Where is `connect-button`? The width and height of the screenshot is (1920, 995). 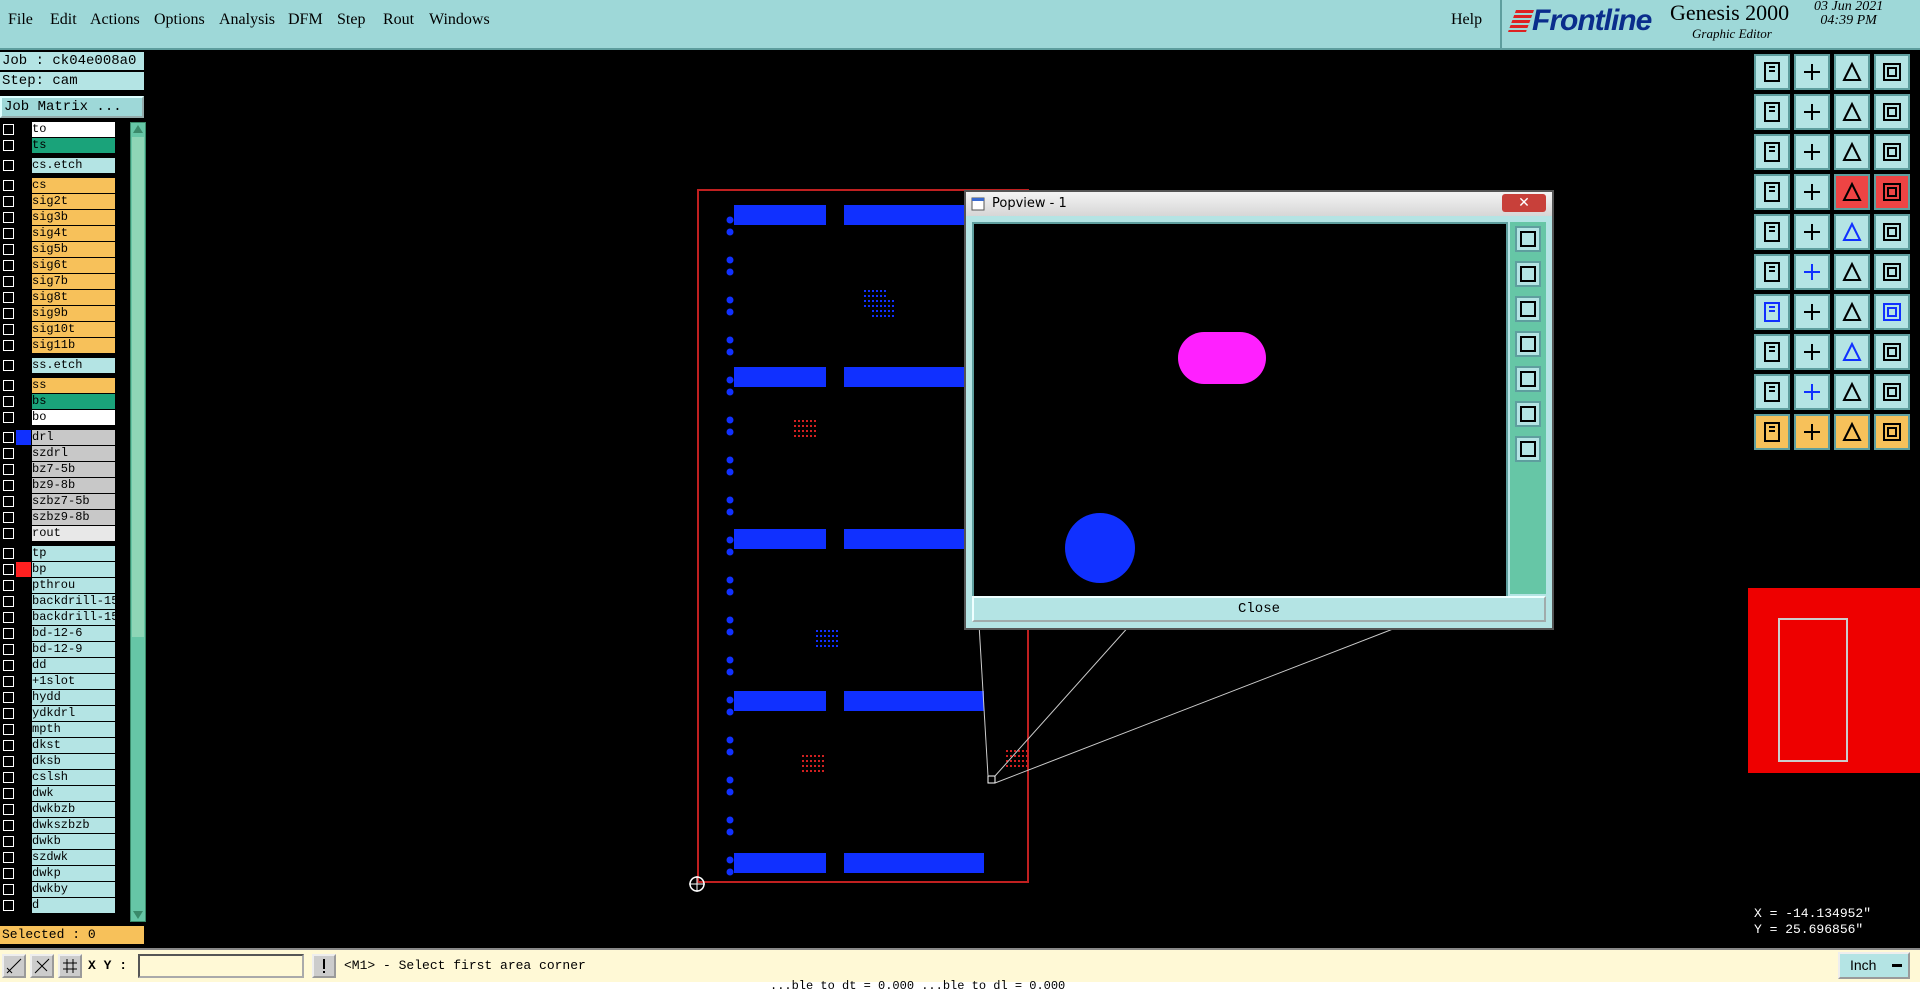 connect-button is located at coordinates (1772, 272).